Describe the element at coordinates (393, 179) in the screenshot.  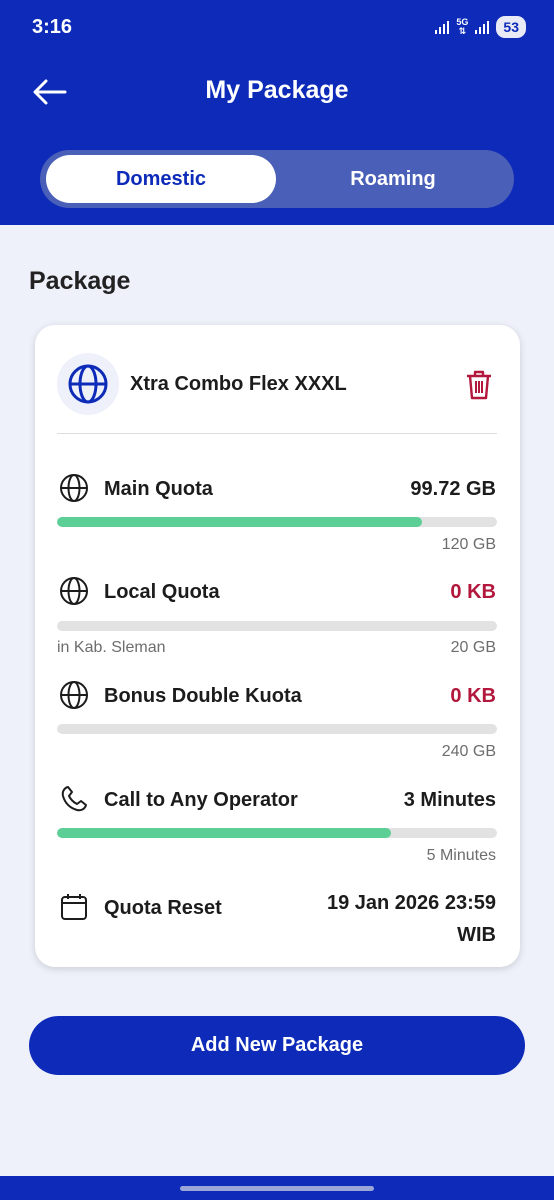
I see `tab-roaming: Roaming` at that location.